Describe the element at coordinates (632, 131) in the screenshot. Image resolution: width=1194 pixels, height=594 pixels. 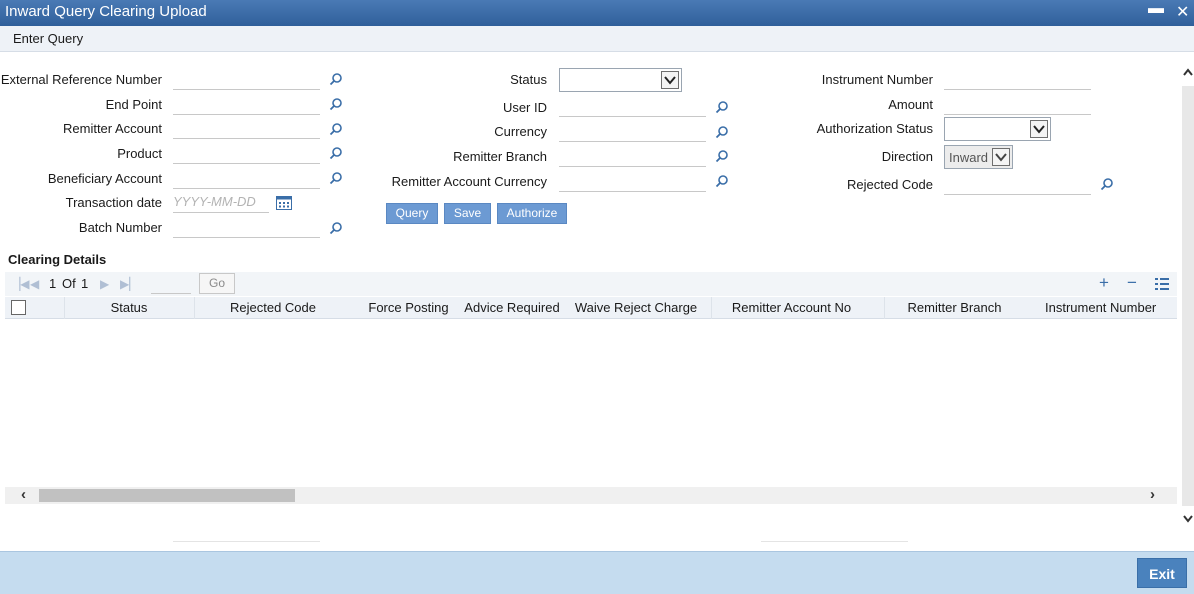
I see `currency-input` at that location.